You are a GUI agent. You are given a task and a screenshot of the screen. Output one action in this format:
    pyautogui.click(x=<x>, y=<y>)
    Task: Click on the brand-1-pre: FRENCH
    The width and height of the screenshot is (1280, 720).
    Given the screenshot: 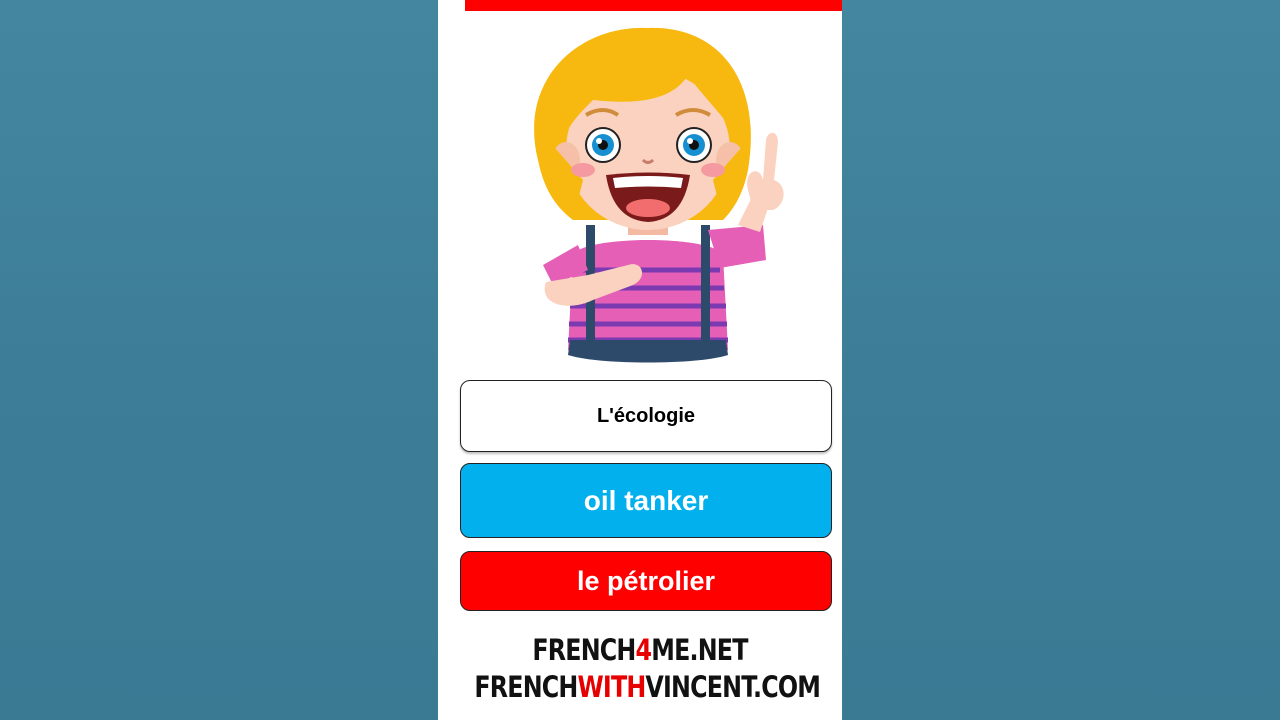 What is the action you would take?
    pyautogui.click(x=584, y=650)
    